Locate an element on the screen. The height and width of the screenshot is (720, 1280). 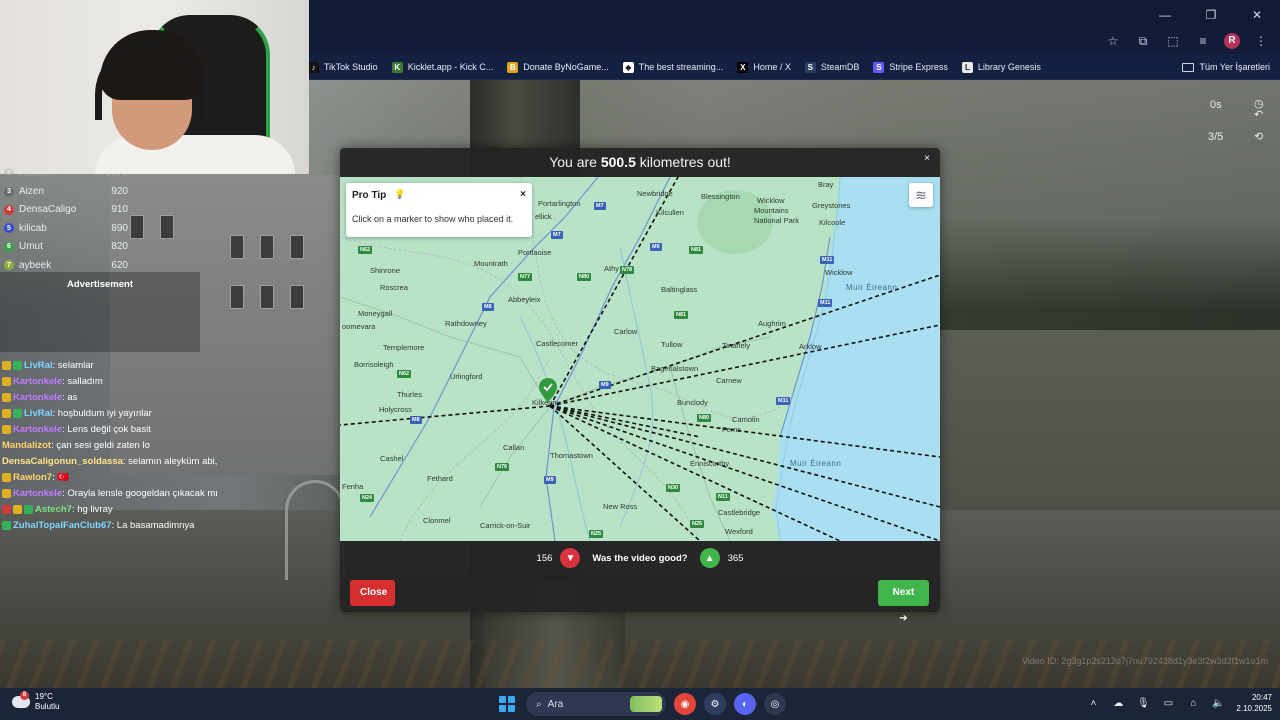
discord-icon: ◐ is located at coordinates (745, 704).